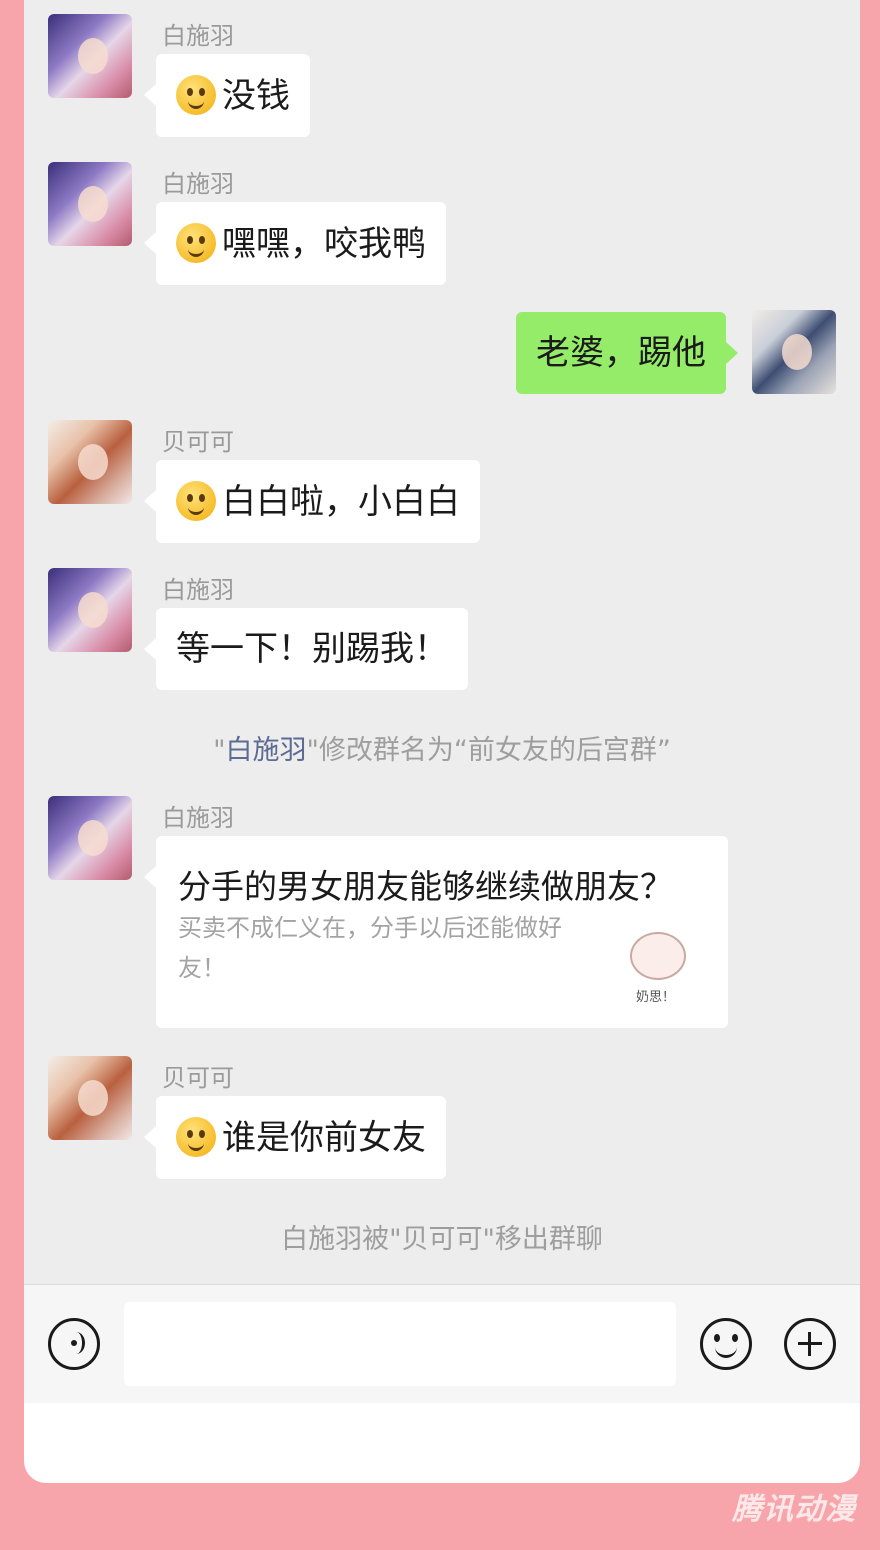  What do you see at coordinates (726, 1344) in the screenshot?
I see `emoji-icon` at bounding box center [726, 1344].